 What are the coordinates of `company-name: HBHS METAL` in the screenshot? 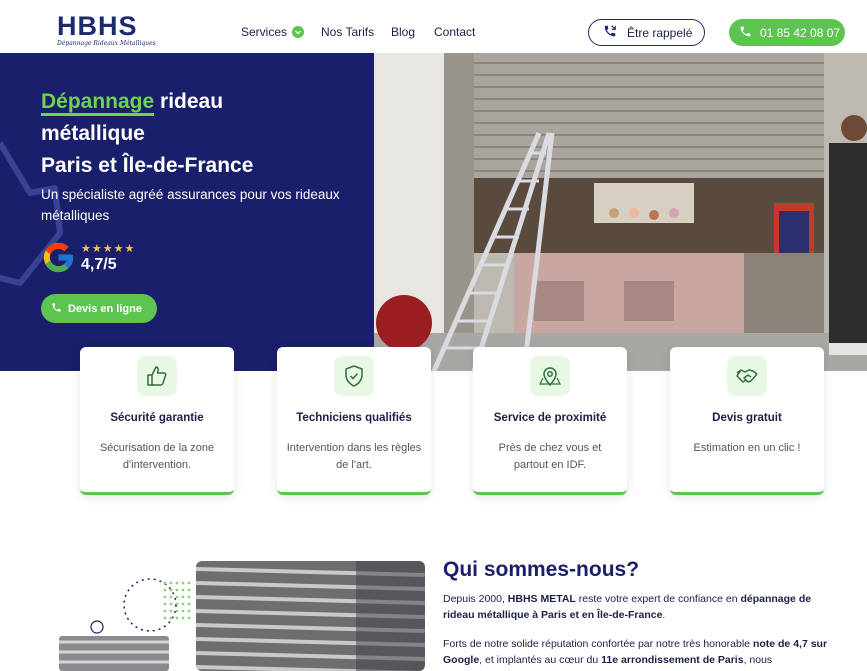 It's located at (541, 599).